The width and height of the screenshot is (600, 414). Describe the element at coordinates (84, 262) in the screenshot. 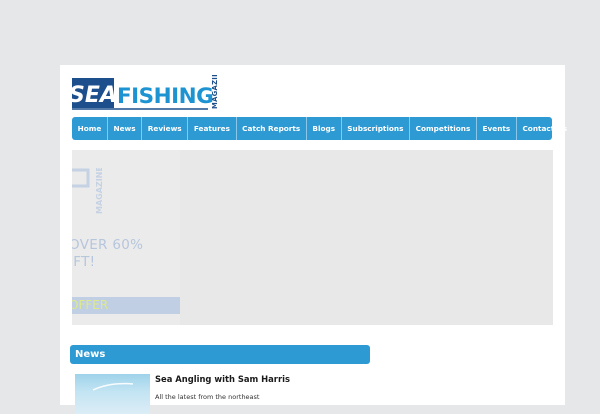

I see `promo-headline-2: IFT!` at that location.